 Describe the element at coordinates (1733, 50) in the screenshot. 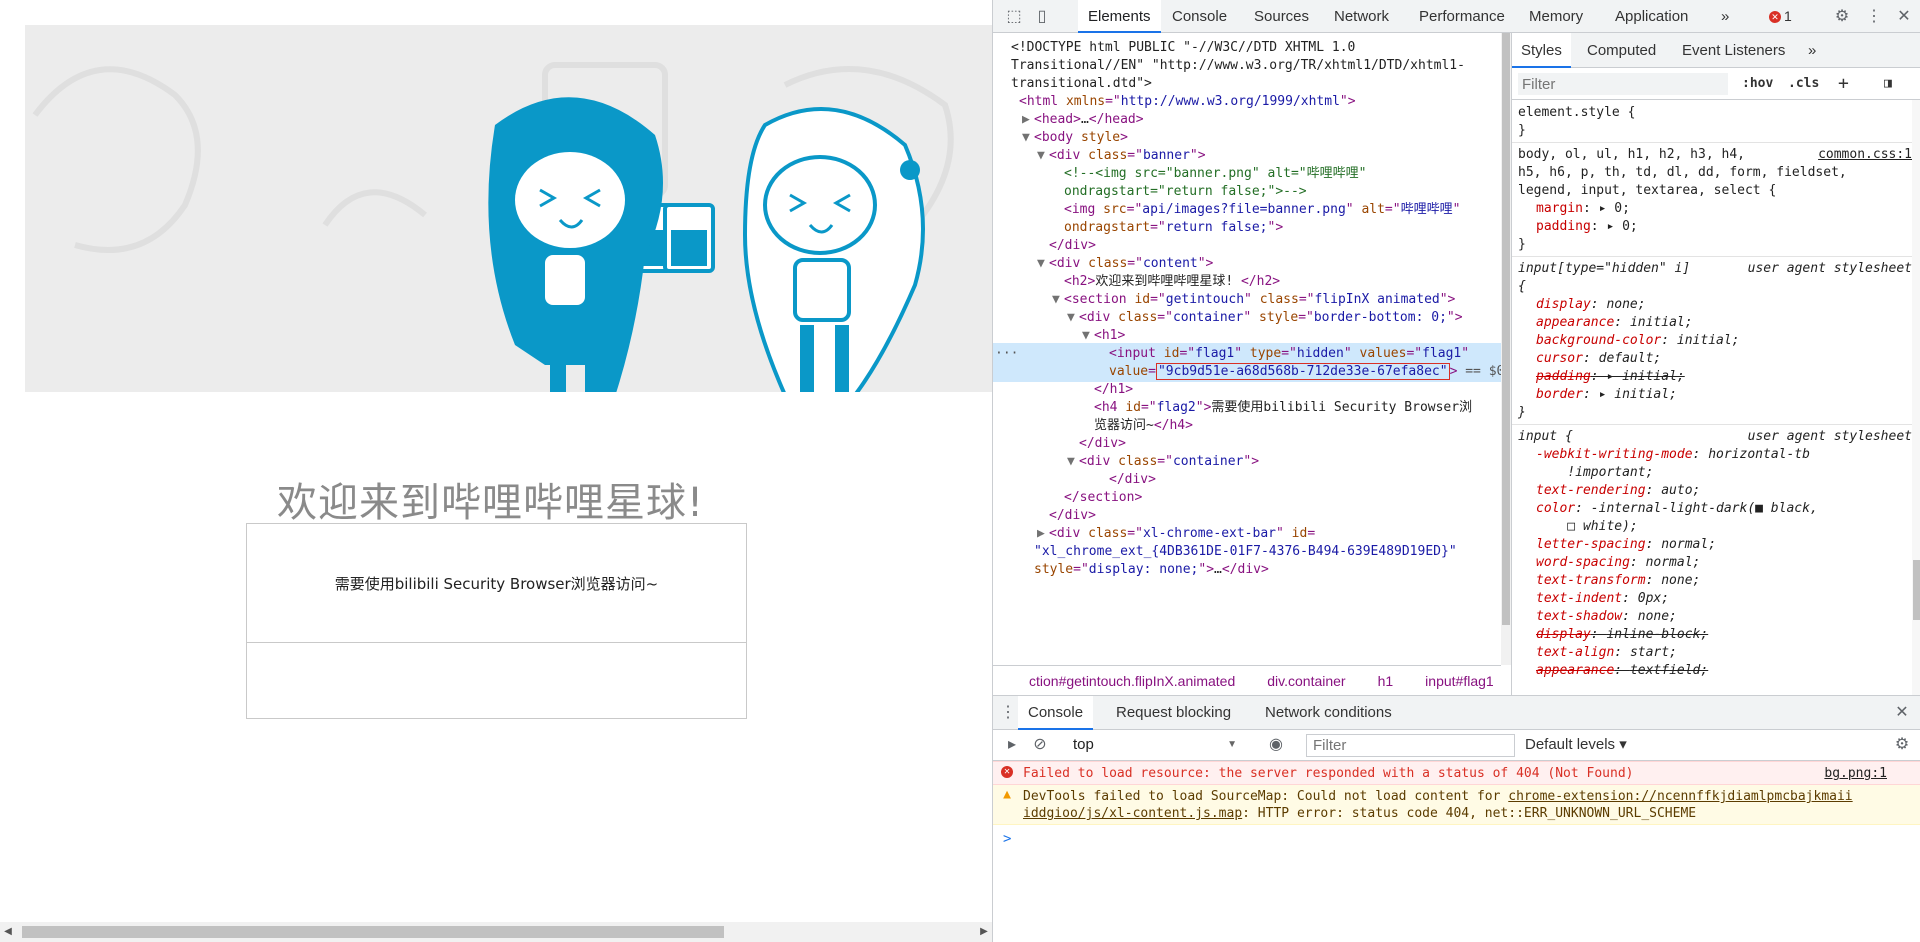

I see `tab-event-listeners: Event Listeners` at that location.